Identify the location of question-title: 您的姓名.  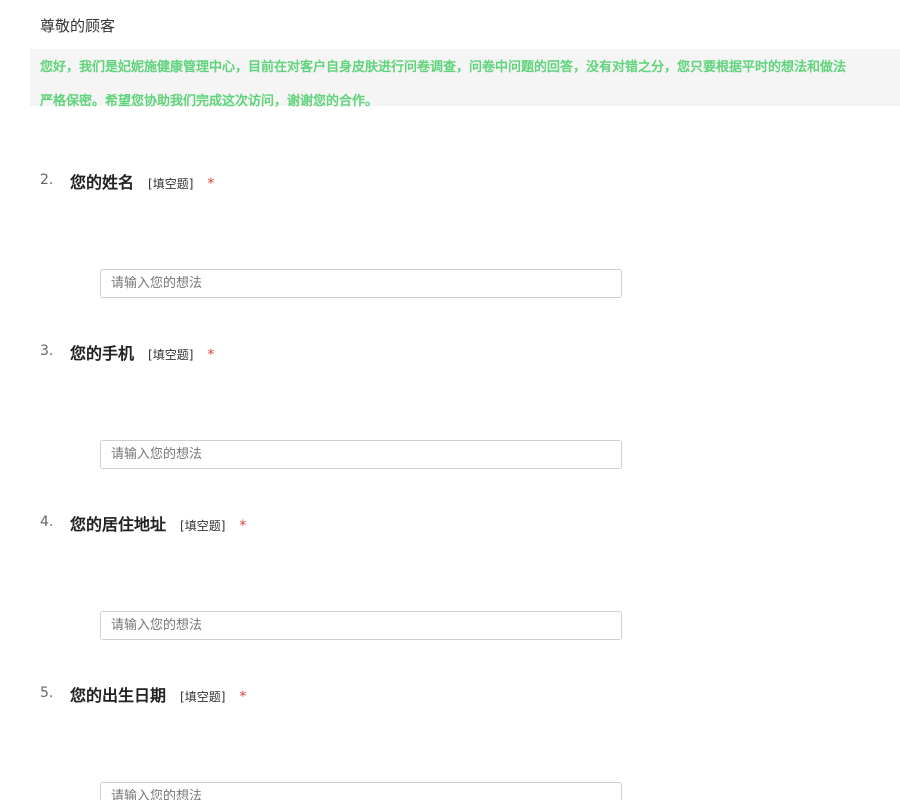
(102, 182).